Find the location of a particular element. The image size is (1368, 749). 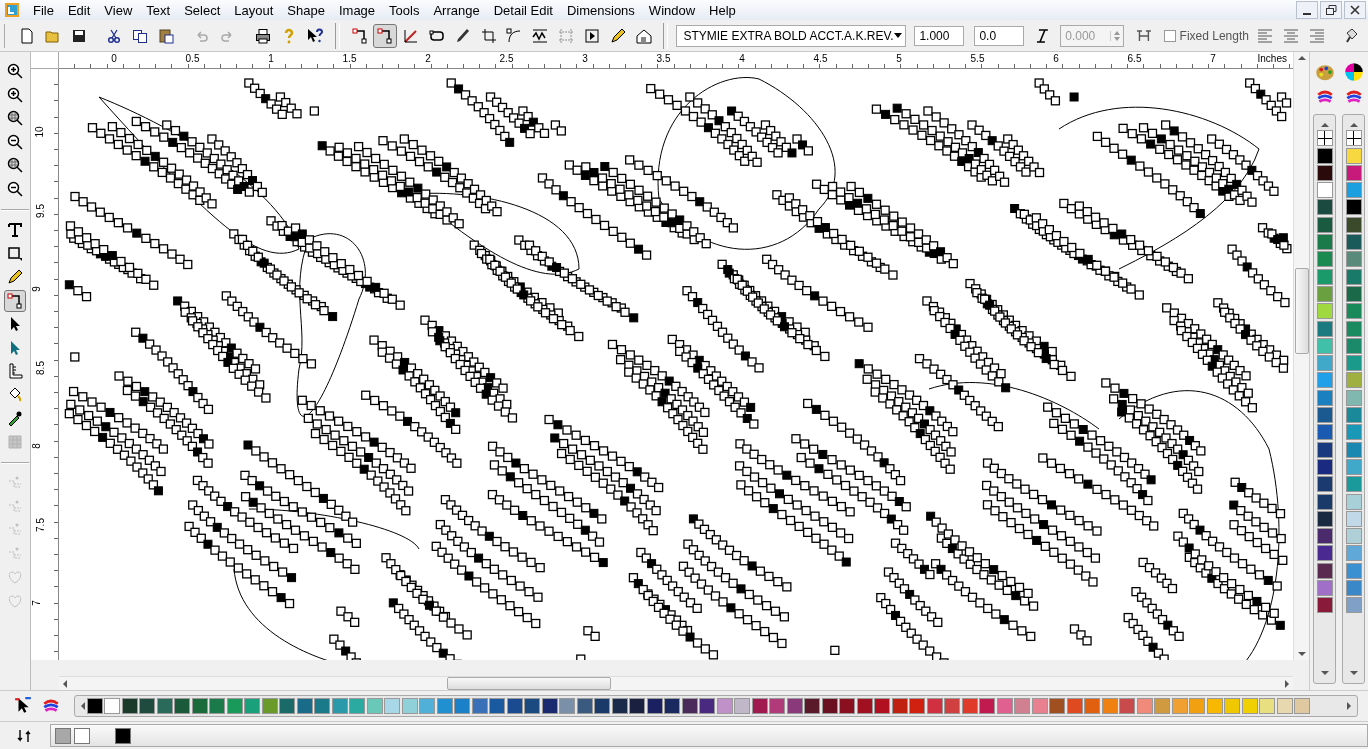

ruler-label: 0.5 is located at coordinates (192, 58).